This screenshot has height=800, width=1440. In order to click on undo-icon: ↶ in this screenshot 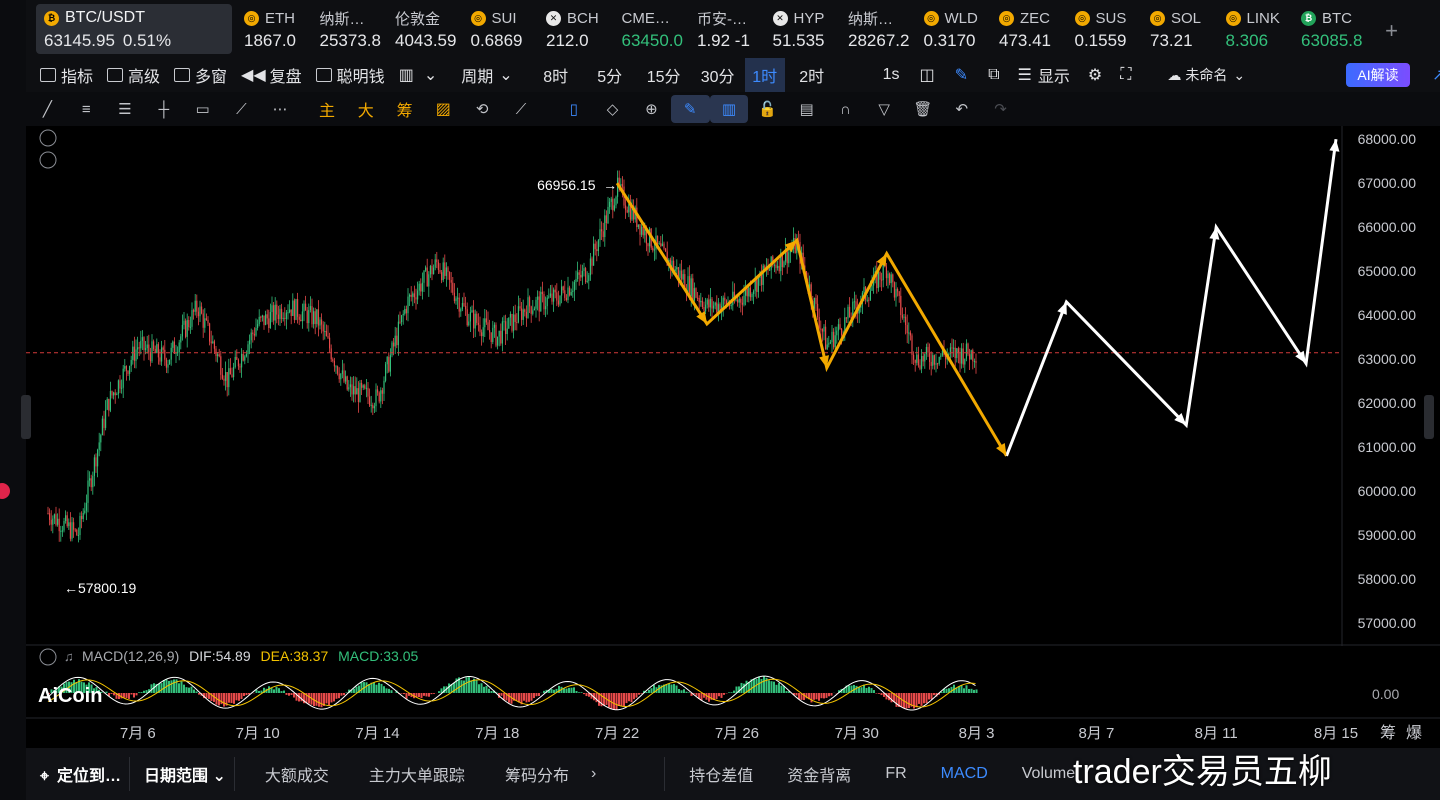, I will do `click(961, 109)`.